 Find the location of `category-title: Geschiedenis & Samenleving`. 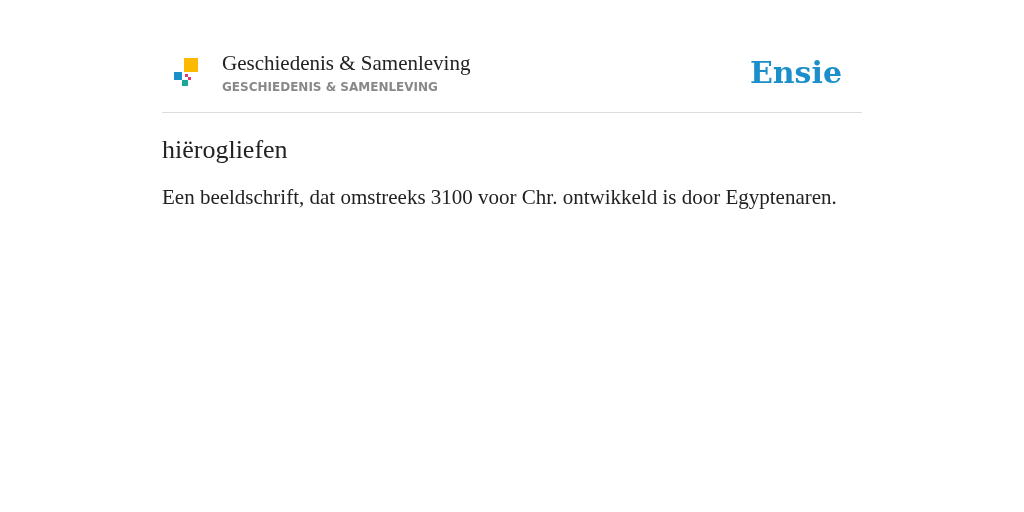

category-title: Geschiedenis & Samenleving is located at coordinates (486, 63).